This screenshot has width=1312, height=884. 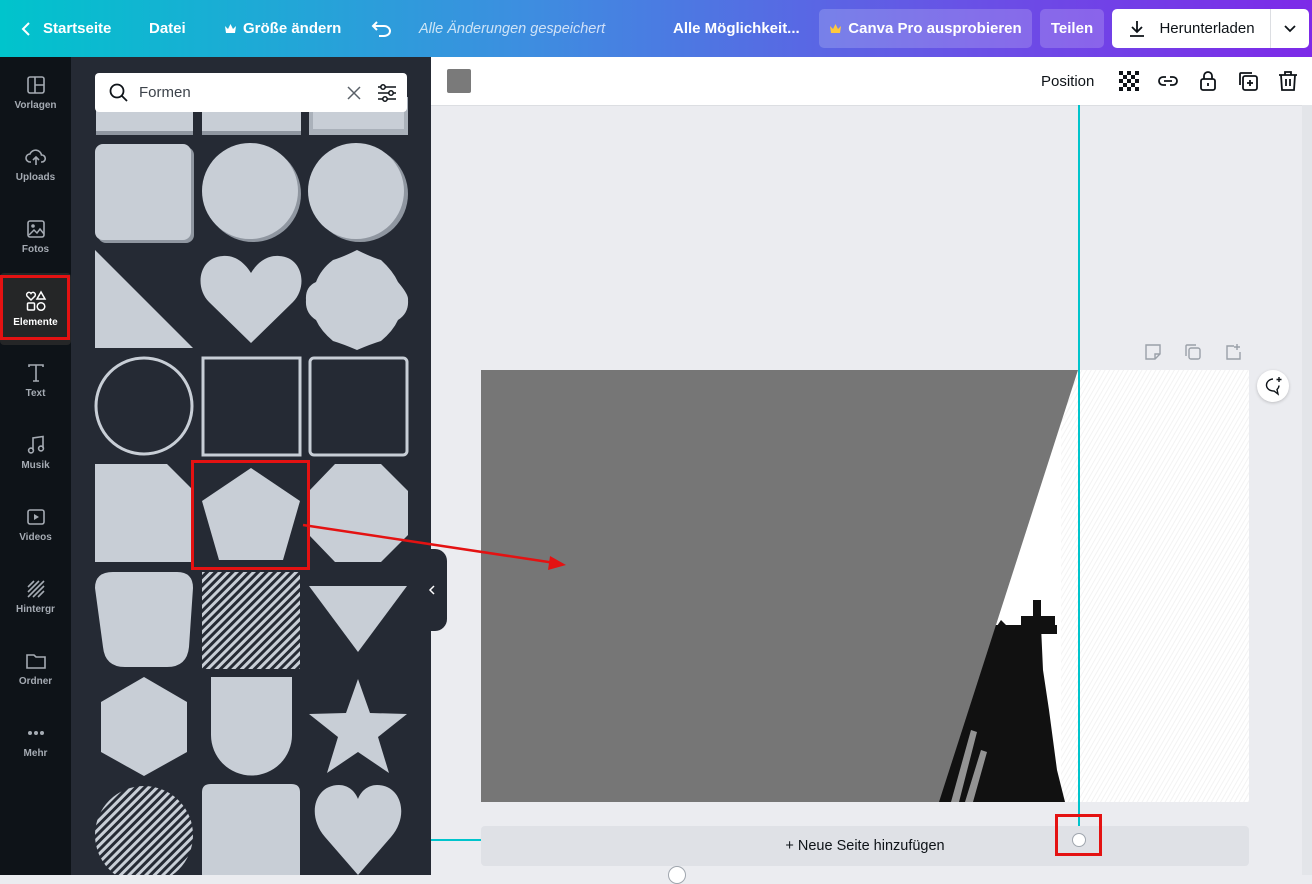 I want to click on home-button: Startseite, so click(x=65, y=28).